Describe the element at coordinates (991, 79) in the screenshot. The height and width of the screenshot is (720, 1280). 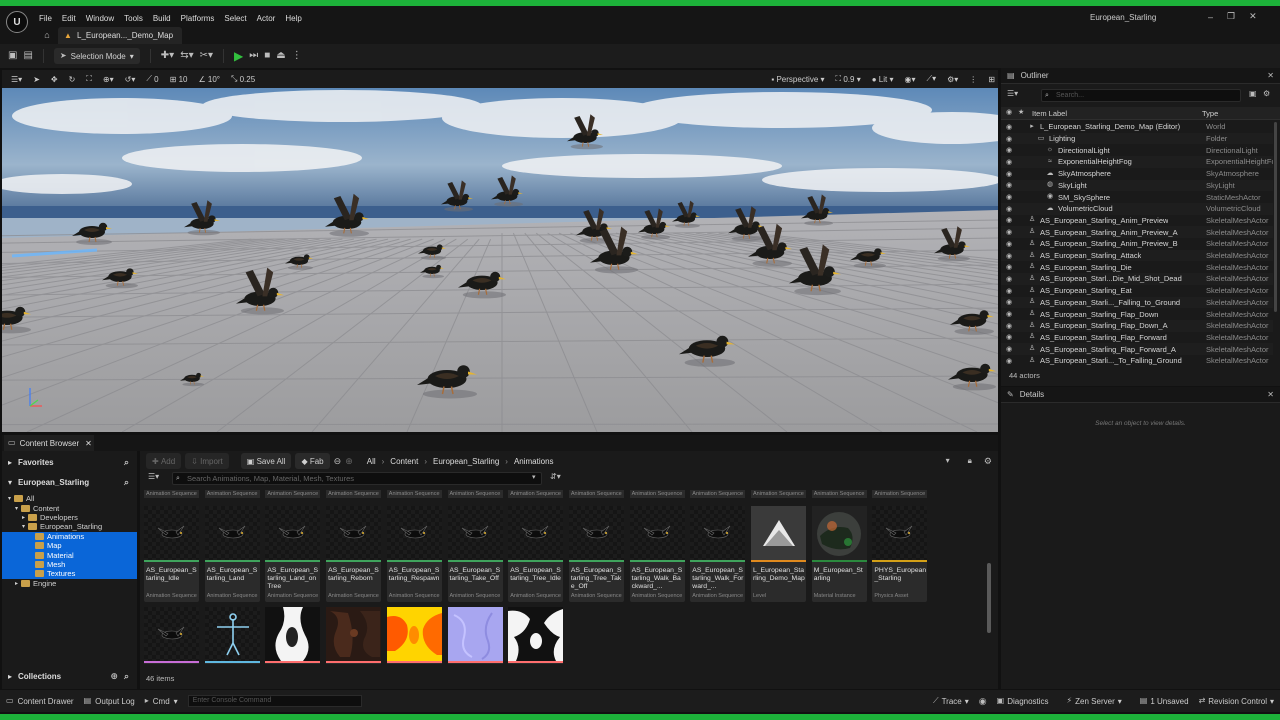
I see `maximize-viewport-icon: ⊞` at that location.